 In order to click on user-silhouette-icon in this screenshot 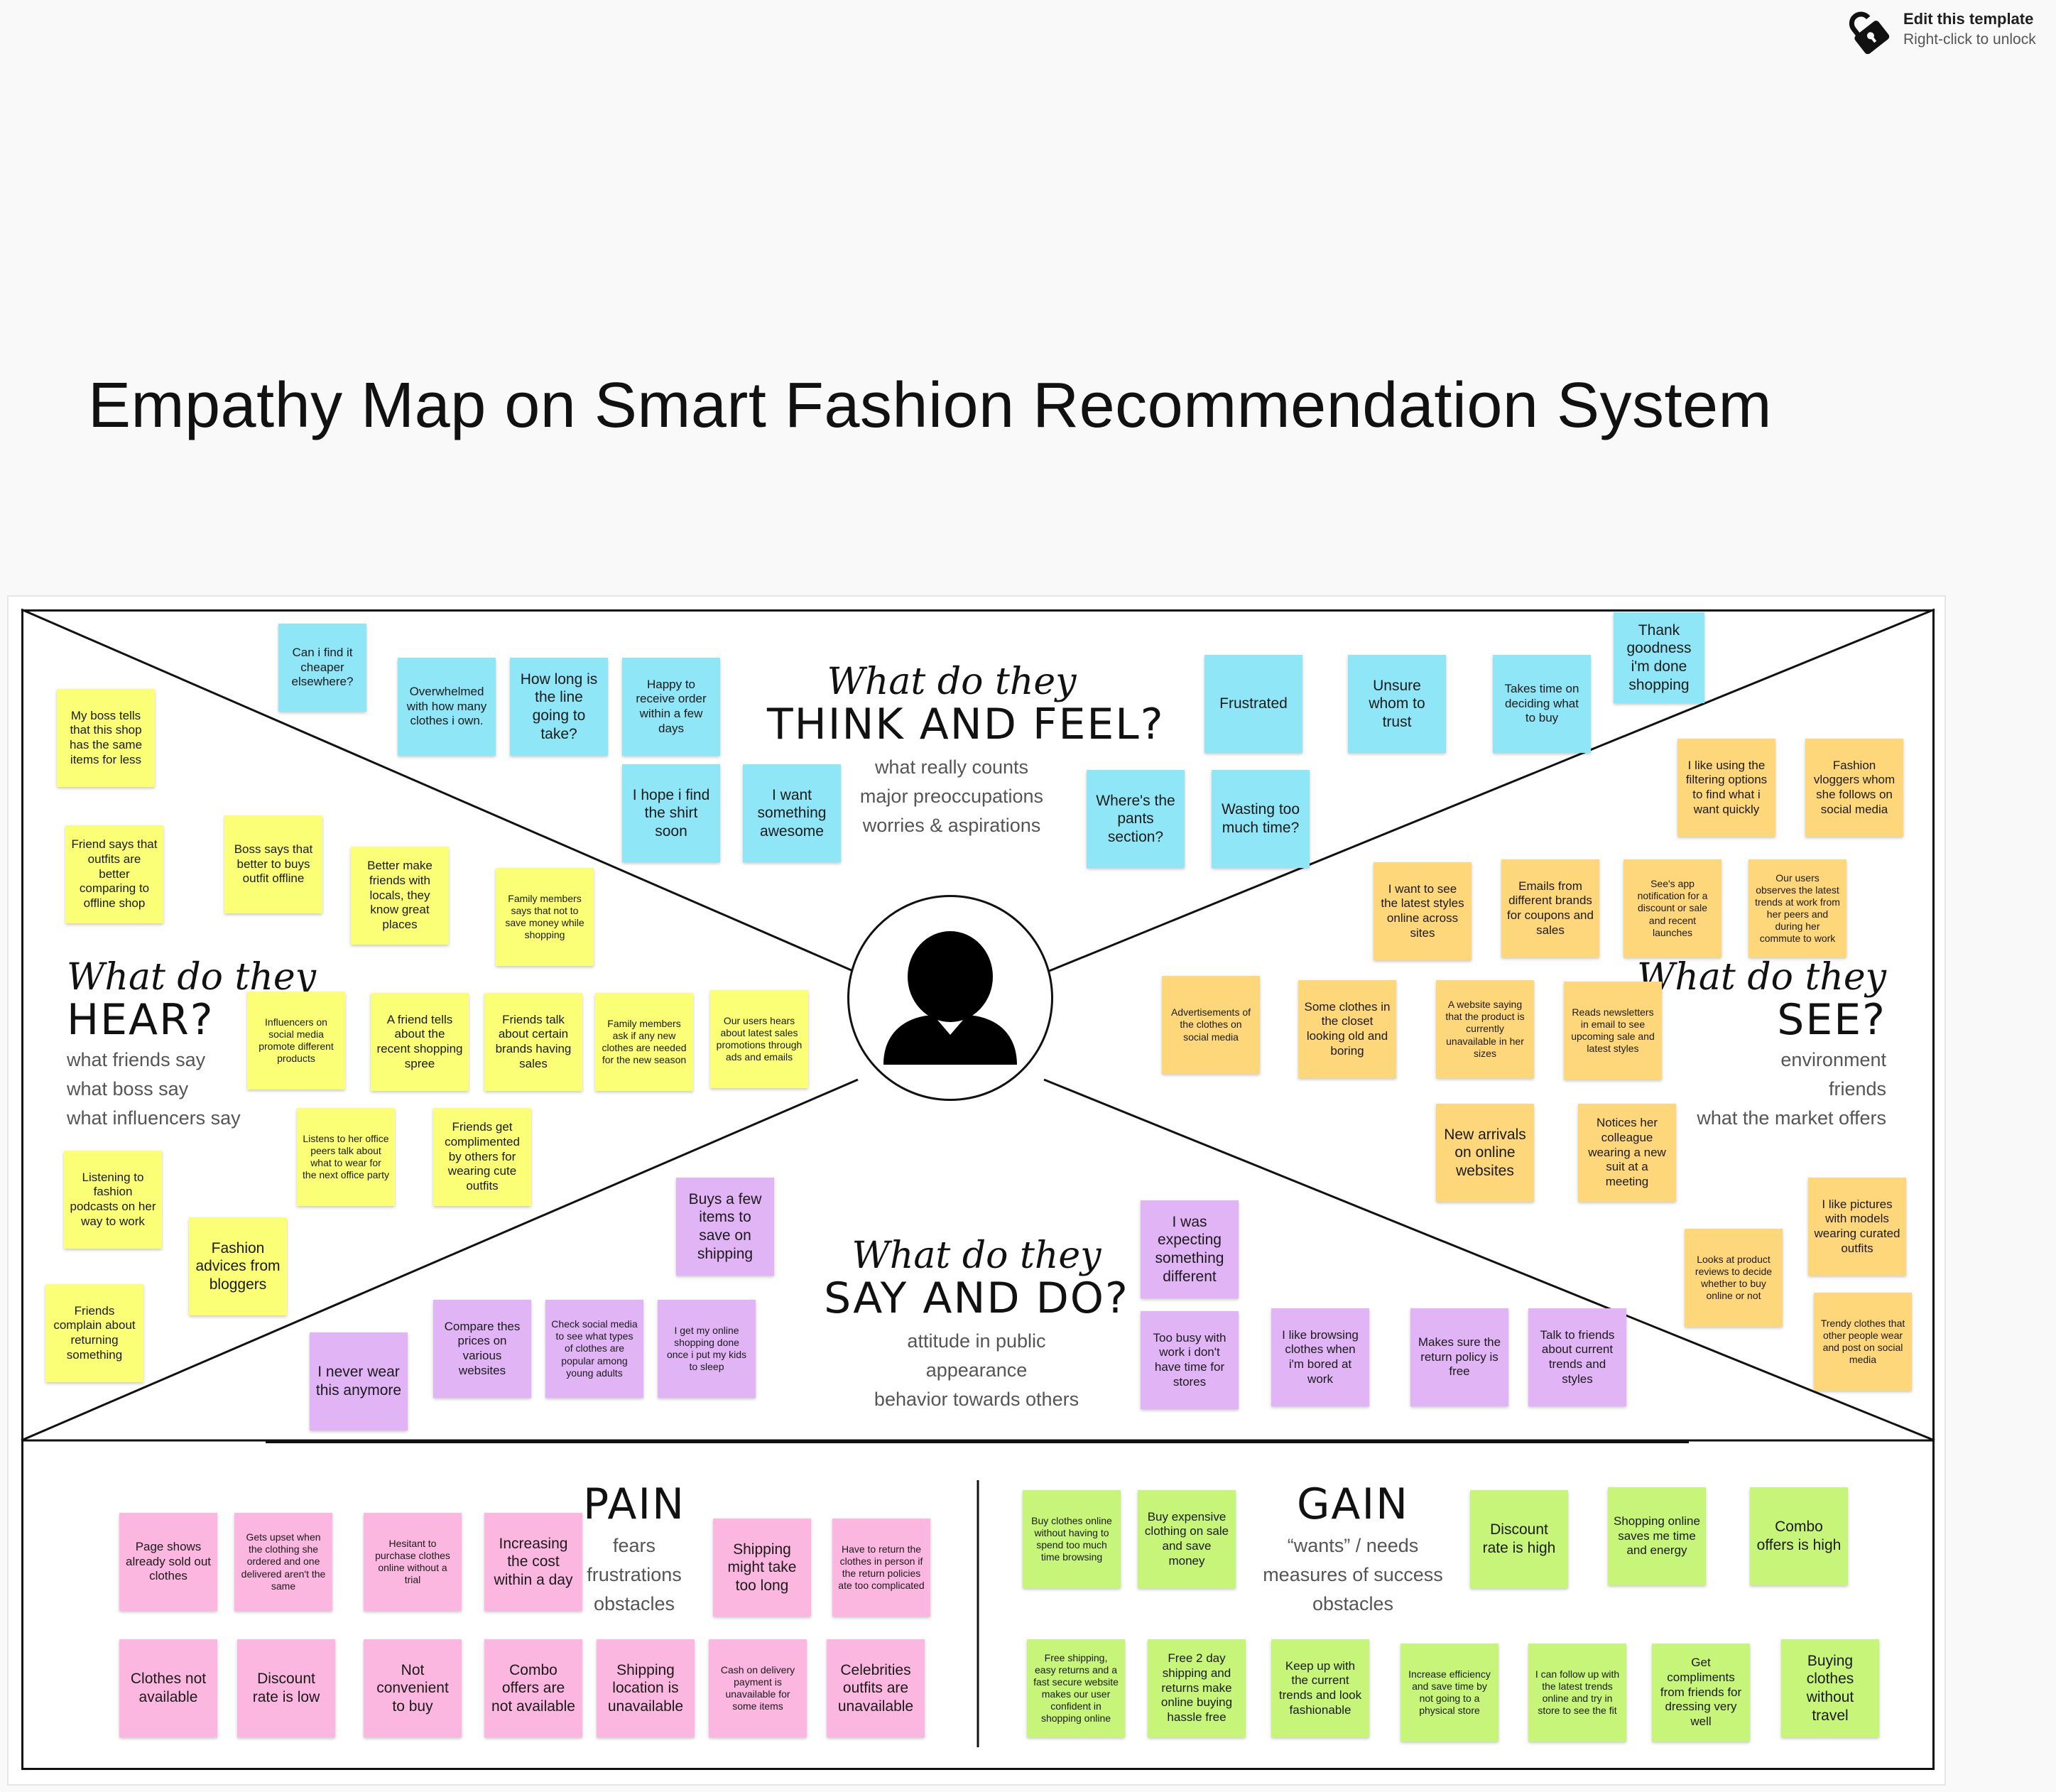, I will do `click(950, 998)`.